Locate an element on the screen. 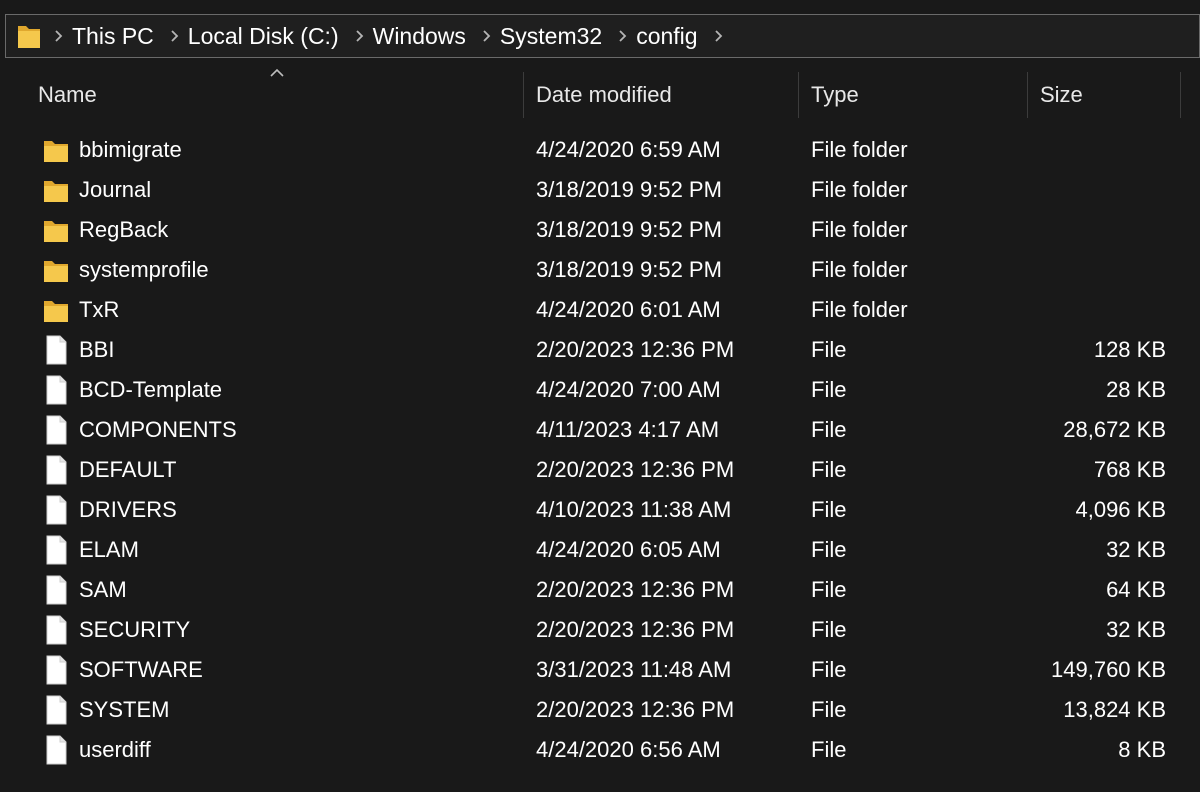 This screenshot has width=1200, height=792. file-name: RegBack is located at coordinates (124, 229).